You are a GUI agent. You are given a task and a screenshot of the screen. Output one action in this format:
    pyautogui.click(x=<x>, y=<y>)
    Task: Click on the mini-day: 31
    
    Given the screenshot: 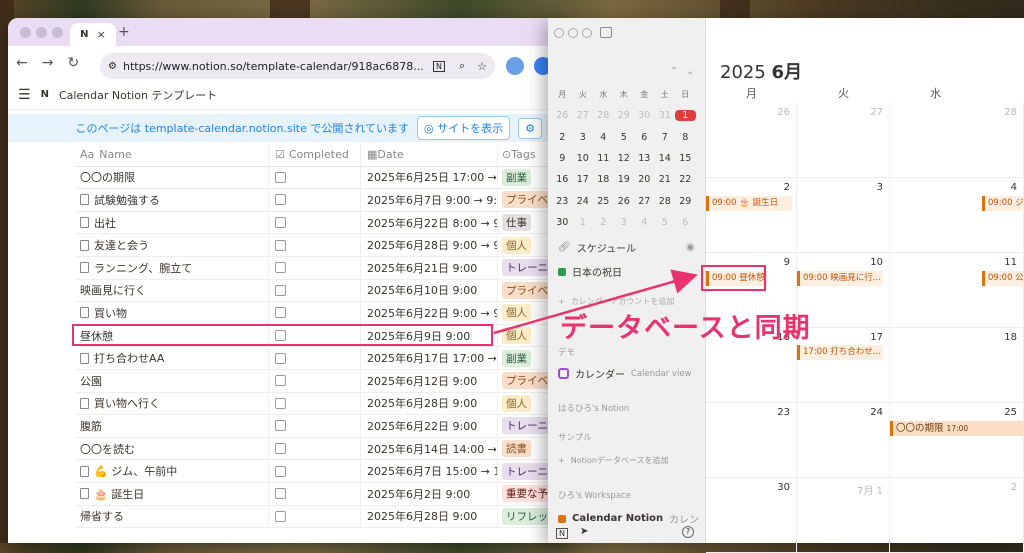 What is the action you would take?
    pyautogui.click(x=665, y=115)
    